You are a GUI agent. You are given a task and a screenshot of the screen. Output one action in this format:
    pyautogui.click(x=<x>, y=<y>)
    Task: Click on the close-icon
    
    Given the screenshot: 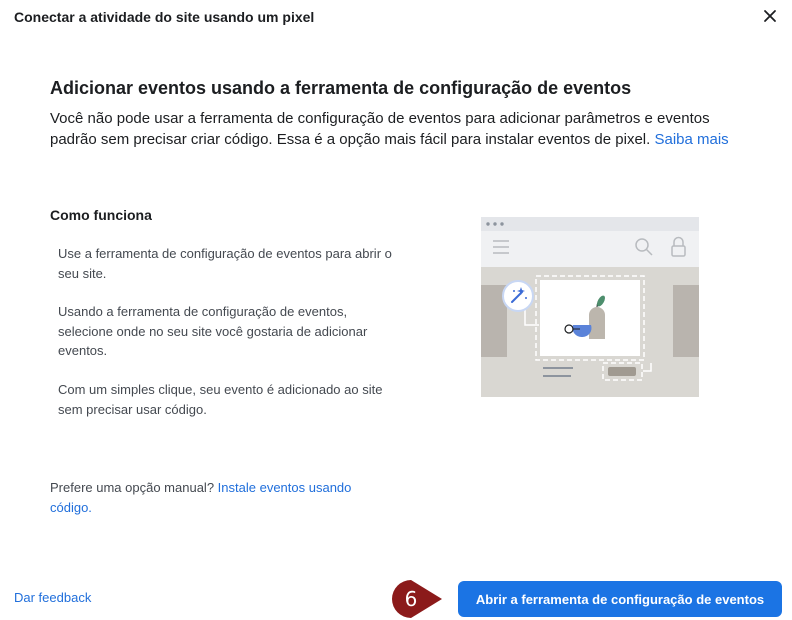 What is the action you would take?
    pyautogui.click(x=770, y=16)
    